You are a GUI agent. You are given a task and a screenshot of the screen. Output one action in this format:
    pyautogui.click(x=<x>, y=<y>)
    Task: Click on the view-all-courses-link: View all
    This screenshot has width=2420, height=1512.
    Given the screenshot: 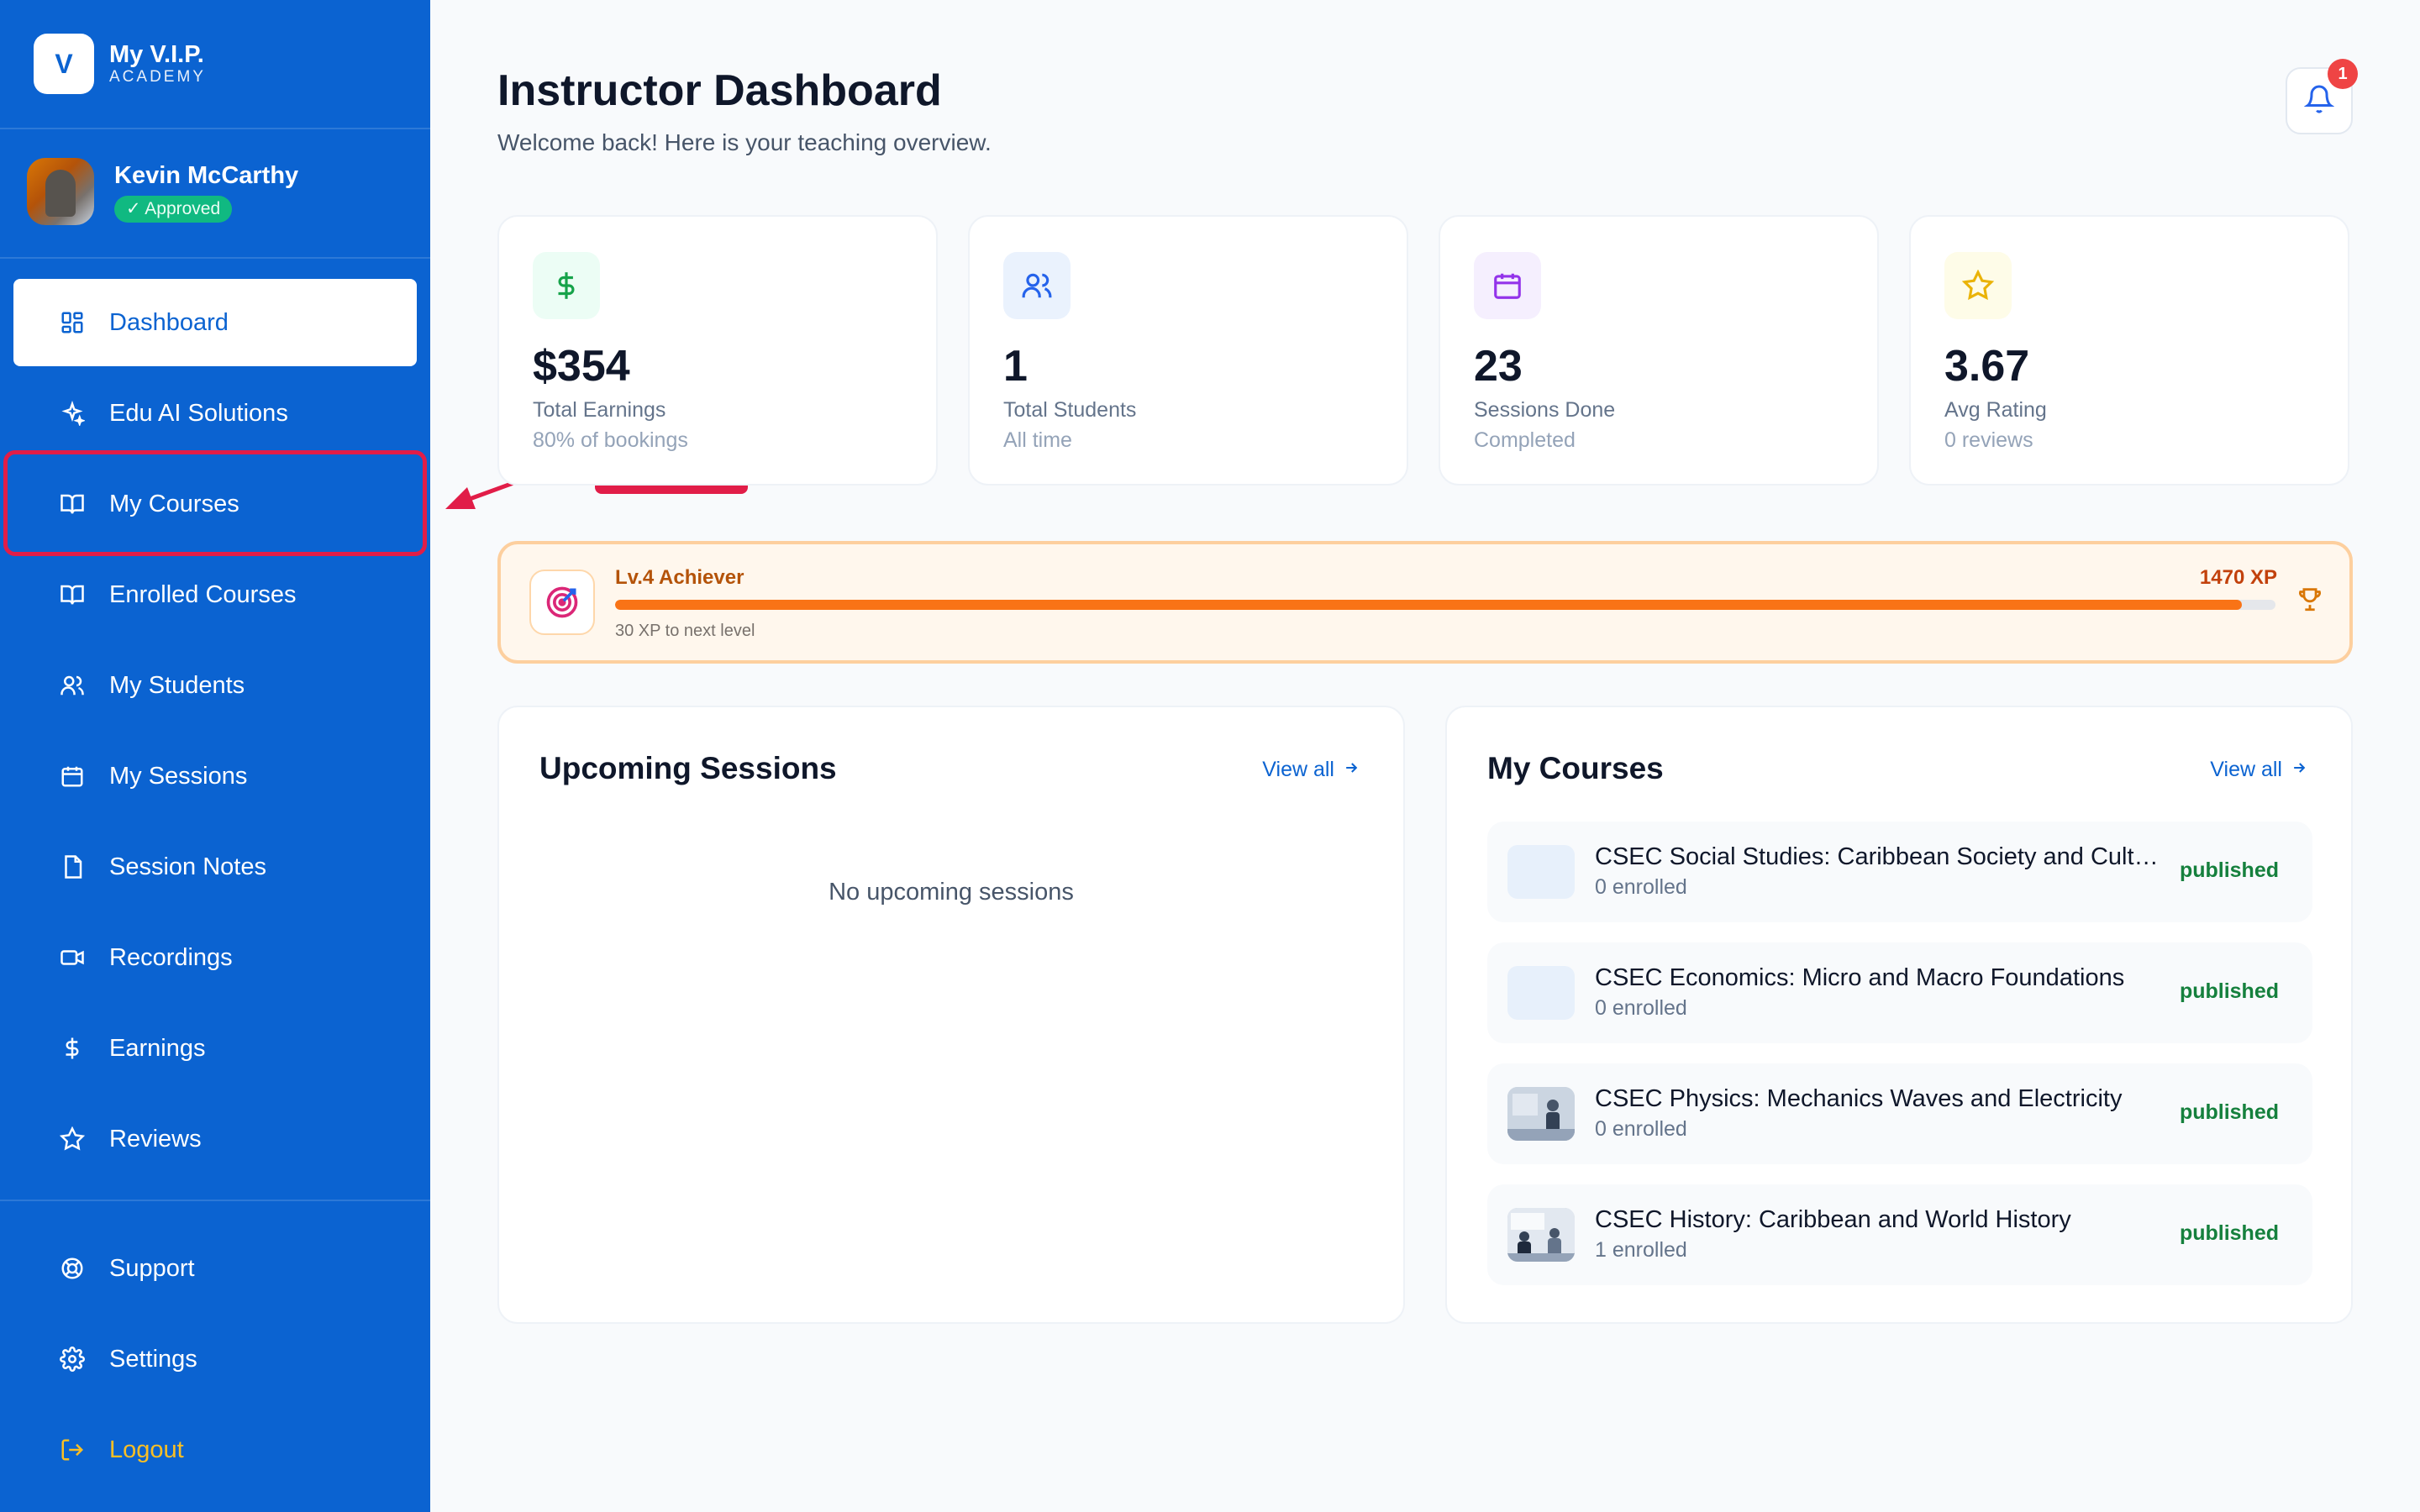 What is the action you would take?
    pyautogui.click(x=2258, y=770)
    